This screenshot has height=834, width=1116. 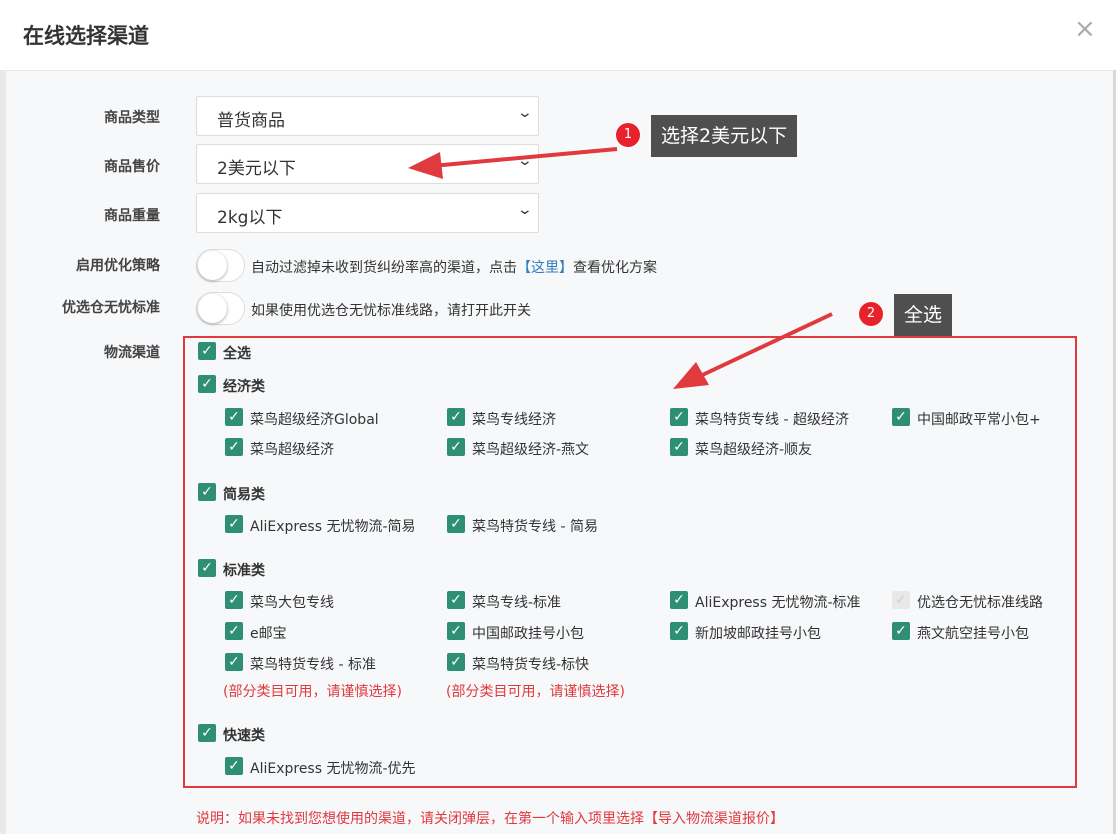 What do you see at coordinates (724, 136) in the screenshot?
I see `annotation-tip-1: 选择2美元以下` at bounding box center [724, 136].